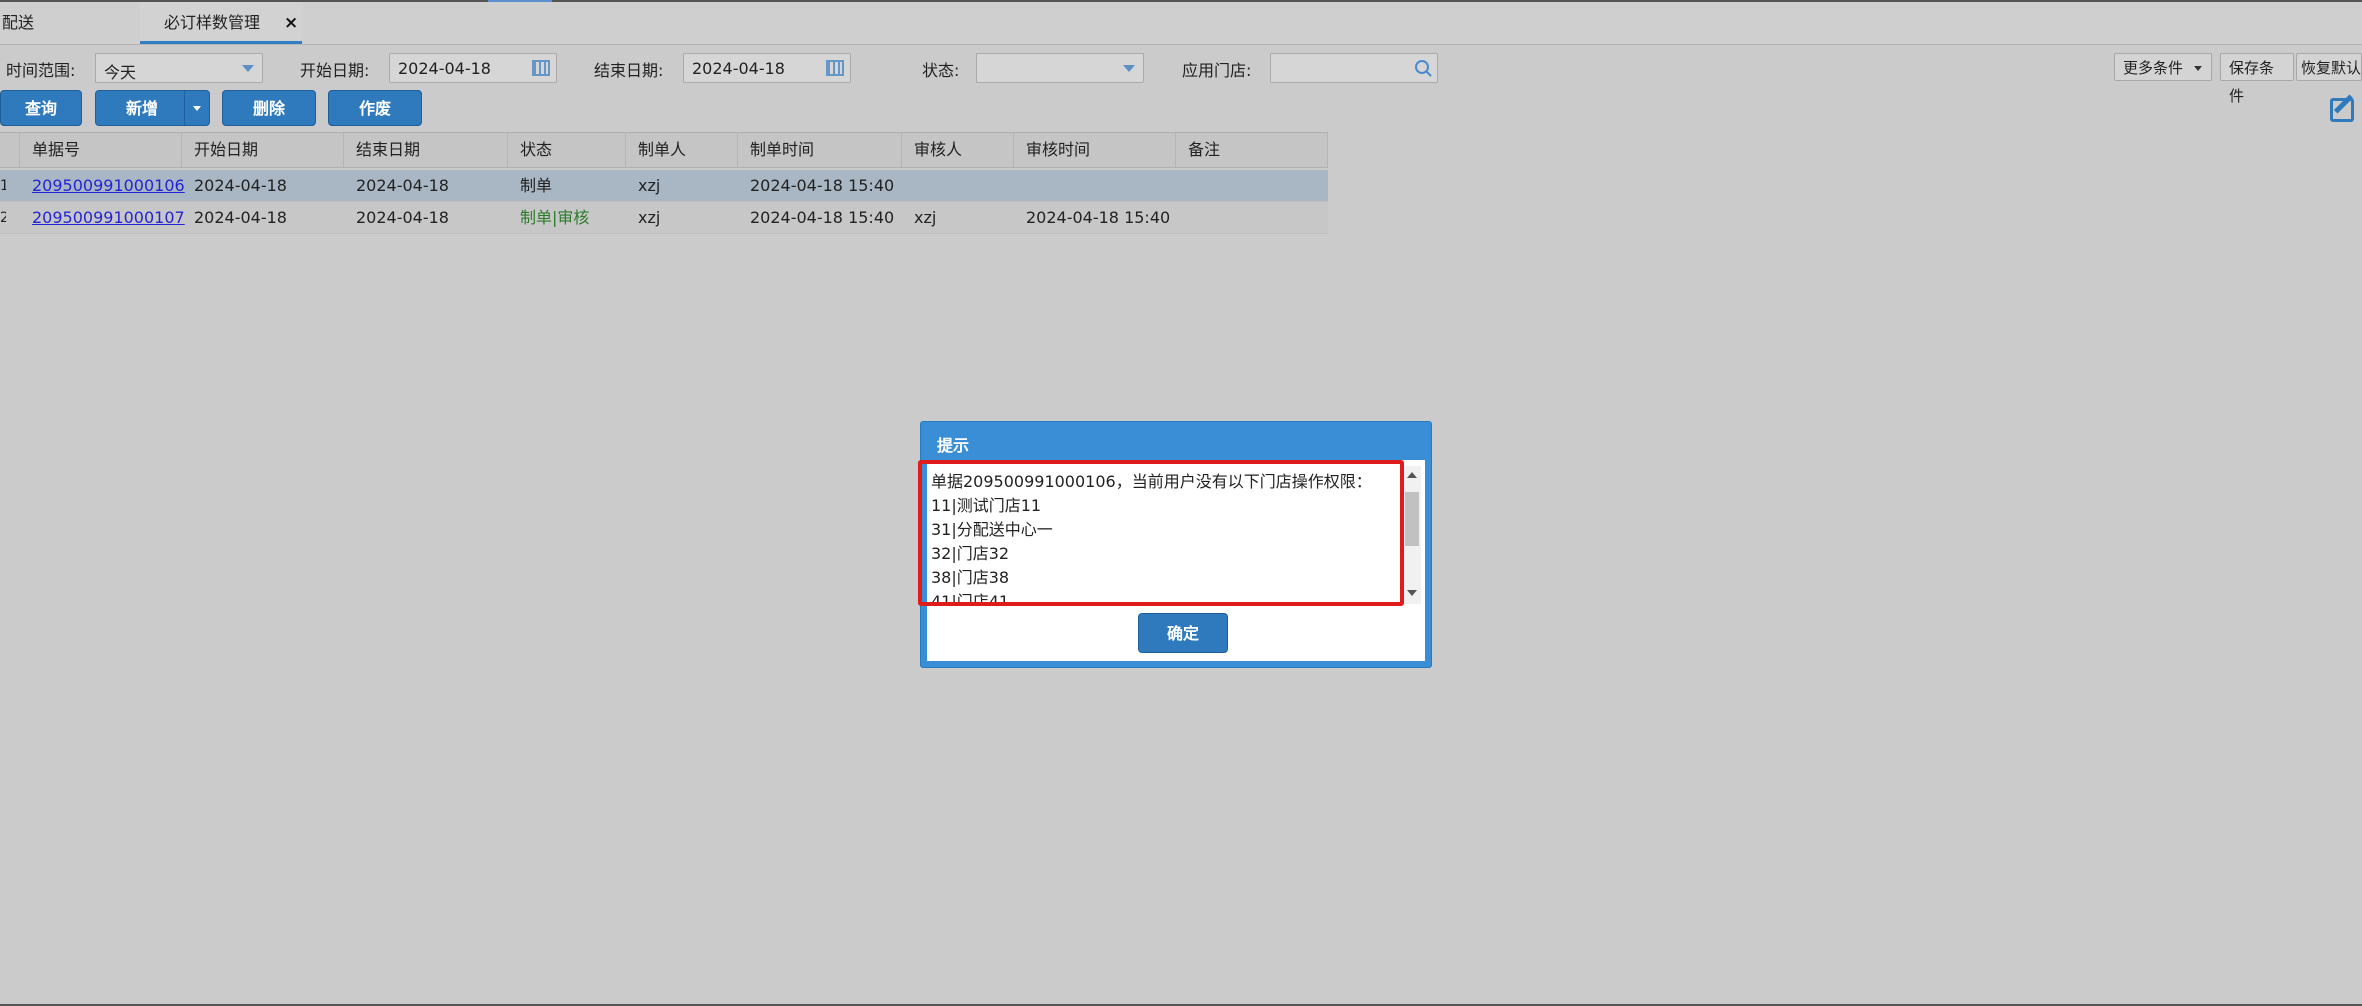  Describe the element at coordinates (3, 218) in the screenshot. I see `row-number: 2` at that location.